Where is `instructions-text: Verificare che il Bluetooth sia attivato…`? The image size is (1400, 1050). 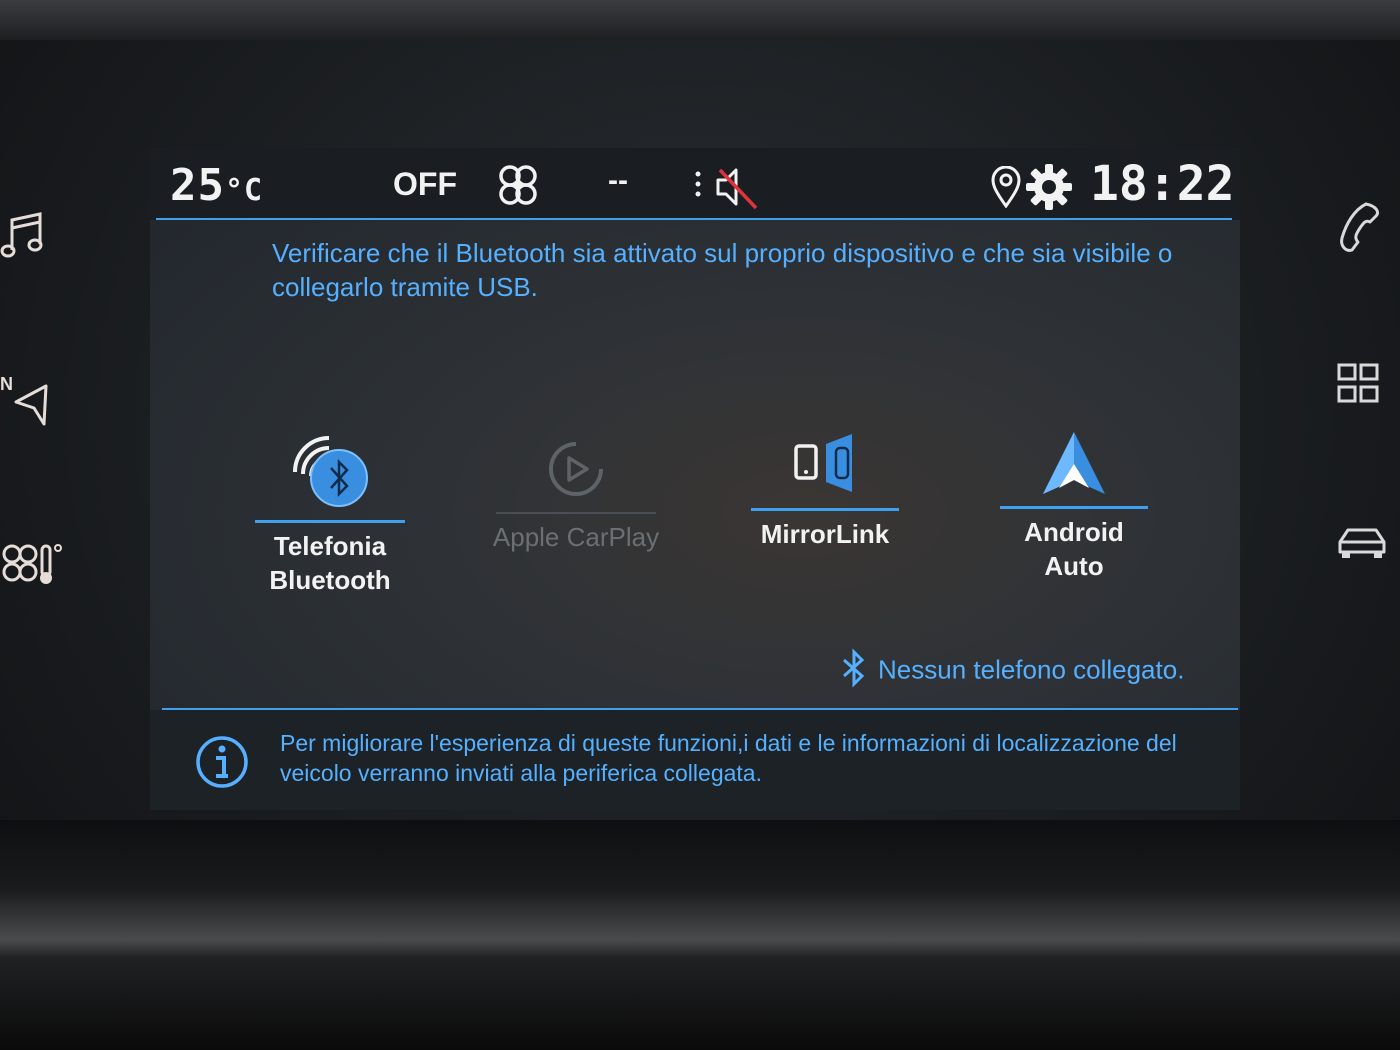 instructions-text: Verificare che il Bluetooth sia attivato… is located at coordinates (722, 270).